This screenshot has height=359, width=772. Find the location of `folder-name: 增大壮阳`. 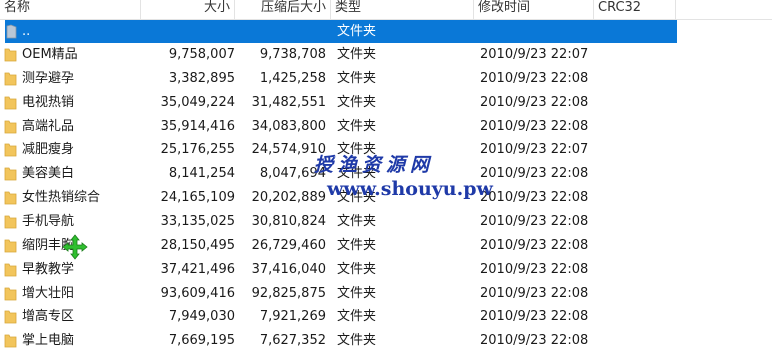

folder-name: 增大壮阳 is located at coordinates (48, 293).